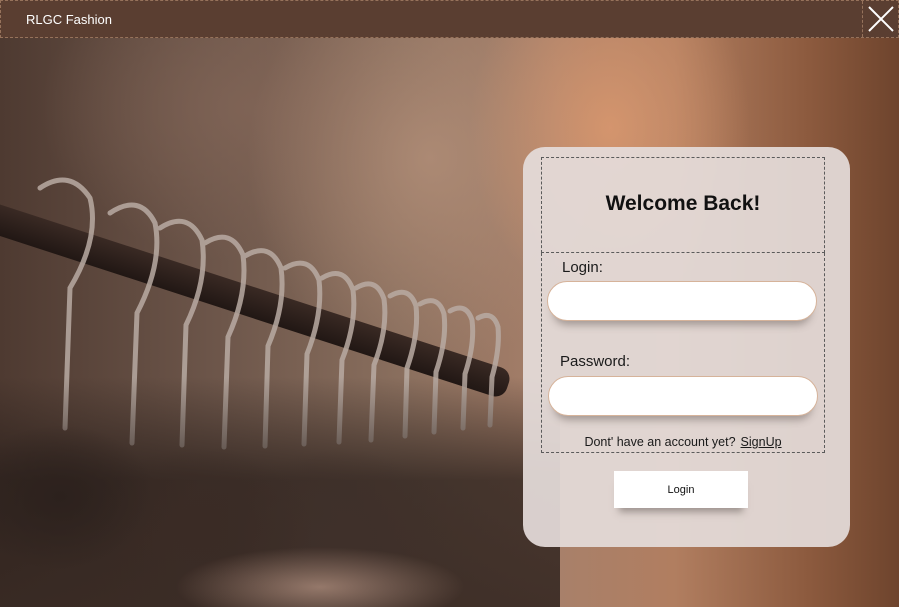 This screenshot has width=899, height=607. I want to click on signup-link: SignUp, so click(761, 442).